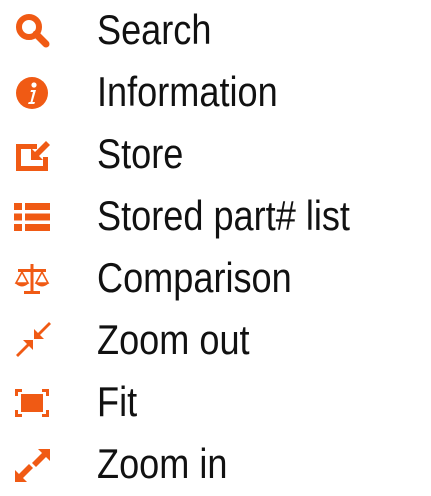  I want to click on legend-label: Fit, so click(117, 401).